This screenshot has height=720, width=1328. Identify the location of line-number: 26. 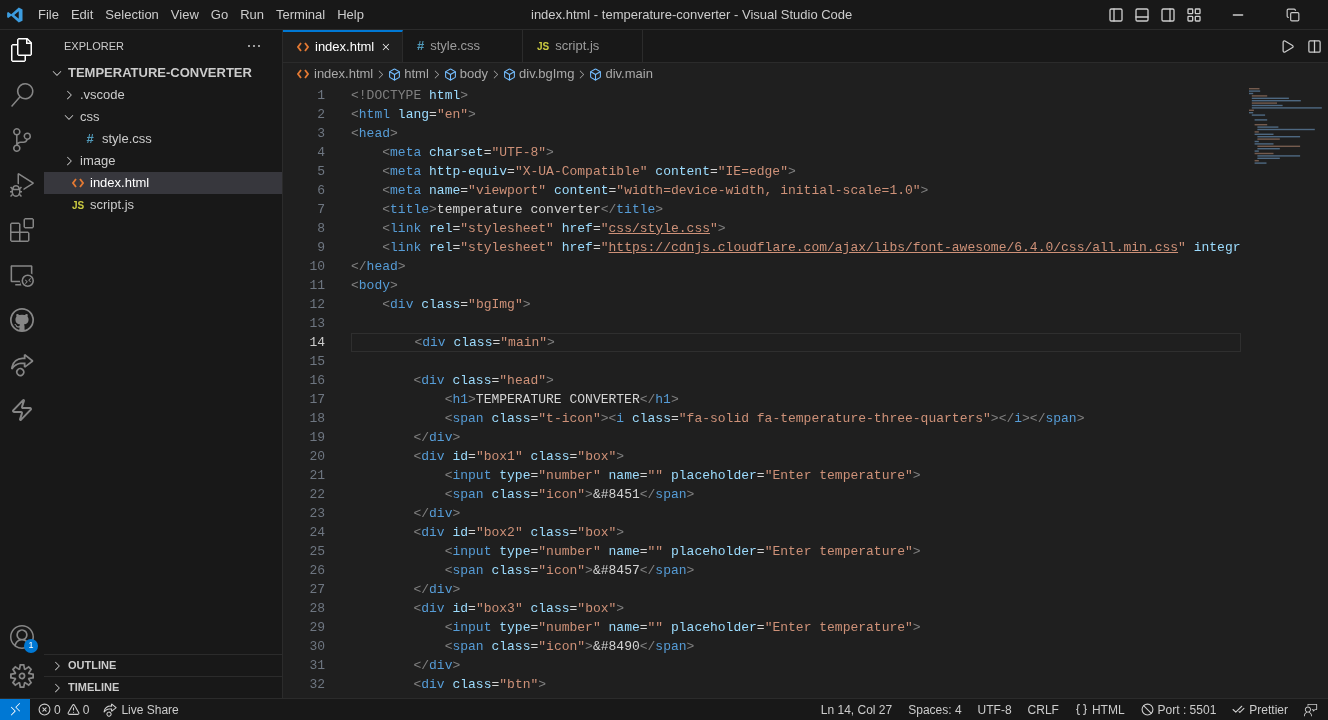
(316, 570).